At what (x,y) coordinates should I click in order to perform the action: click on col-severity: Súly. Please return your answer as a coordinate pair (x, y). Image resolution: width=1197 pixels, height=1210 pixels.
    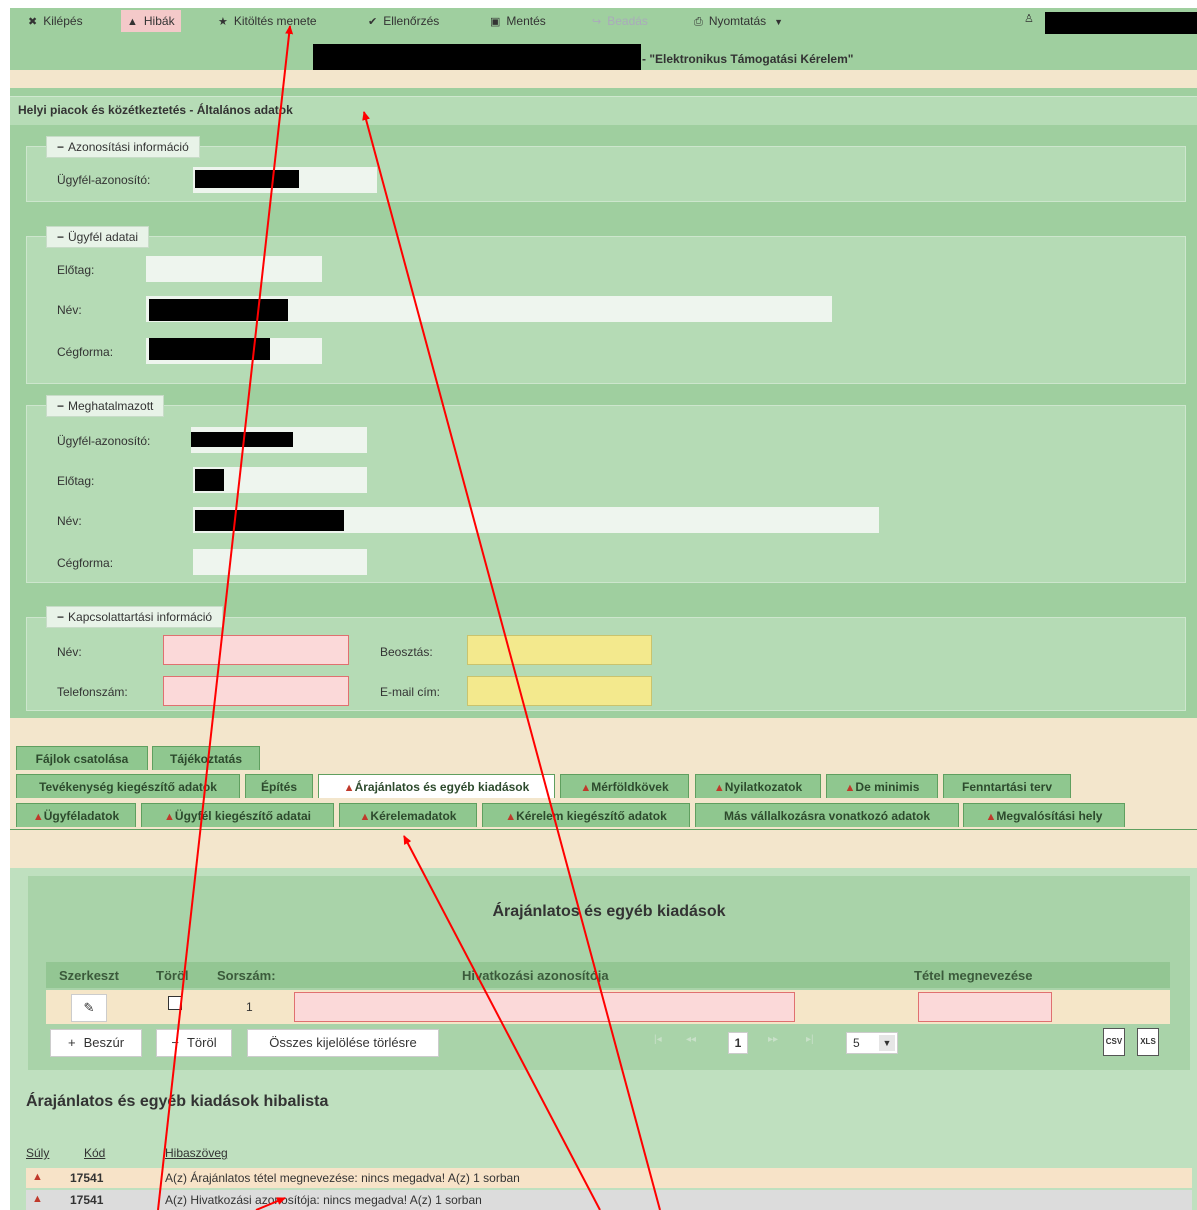
    Looking at the image, I should click on (37, 1153).